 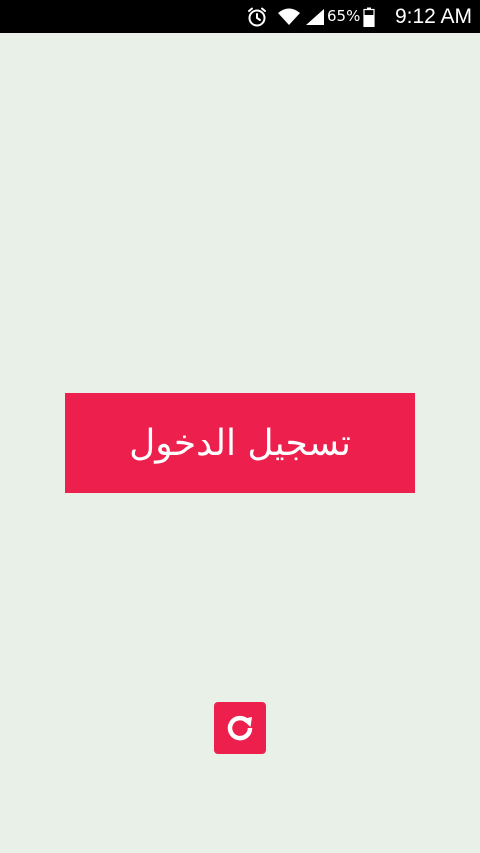 What do you see at coordinates (433, 16) in the screenshot?
I see `status-clock: 9:12 AM` at bounding box center [433, 16].